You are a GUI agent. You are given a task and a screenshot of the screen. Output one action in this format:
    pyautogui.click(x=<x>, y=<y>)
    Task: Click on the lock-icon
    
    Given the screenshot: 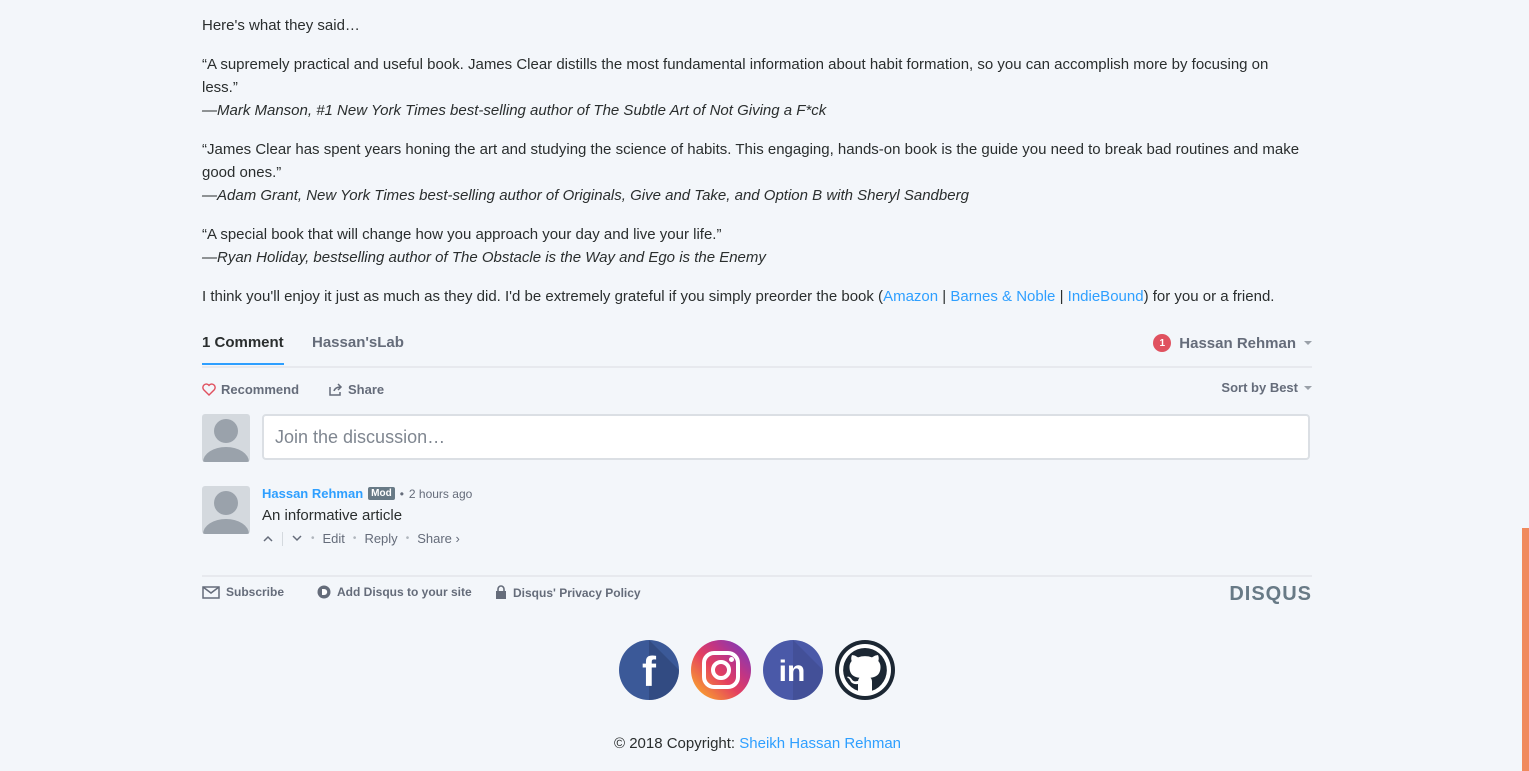 What is the action you would take?
    pyautogui.click(x=501, y=592)
    